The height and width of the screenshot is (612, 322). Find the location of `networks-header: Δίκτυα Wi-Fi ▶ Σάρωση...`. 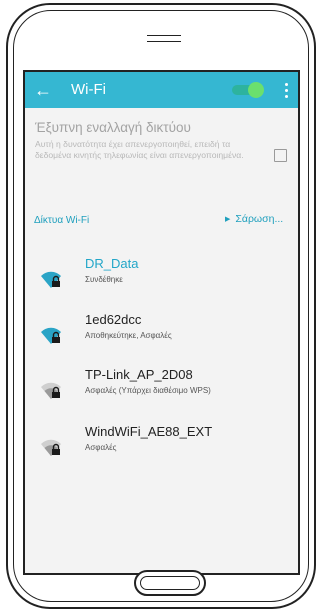

networks-header: Δίκτυα Wi-Fi ▶ Σάρωση... is located at coordinates (161, 221).